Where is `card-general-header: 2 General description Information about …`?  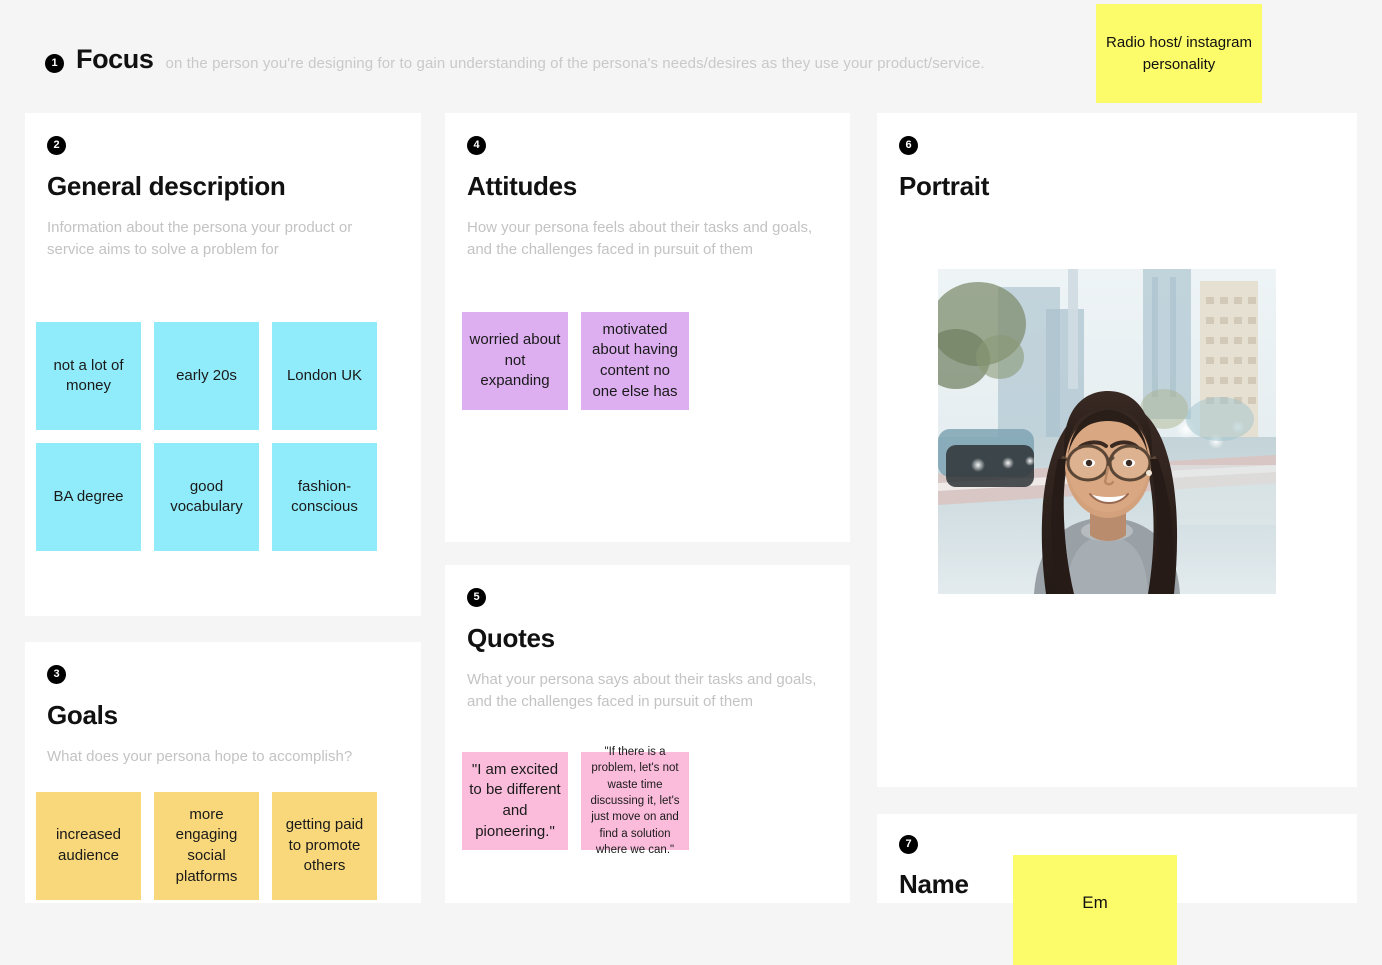
card-general-header: 2 General description Information about … is located at coordinates (223, 186).